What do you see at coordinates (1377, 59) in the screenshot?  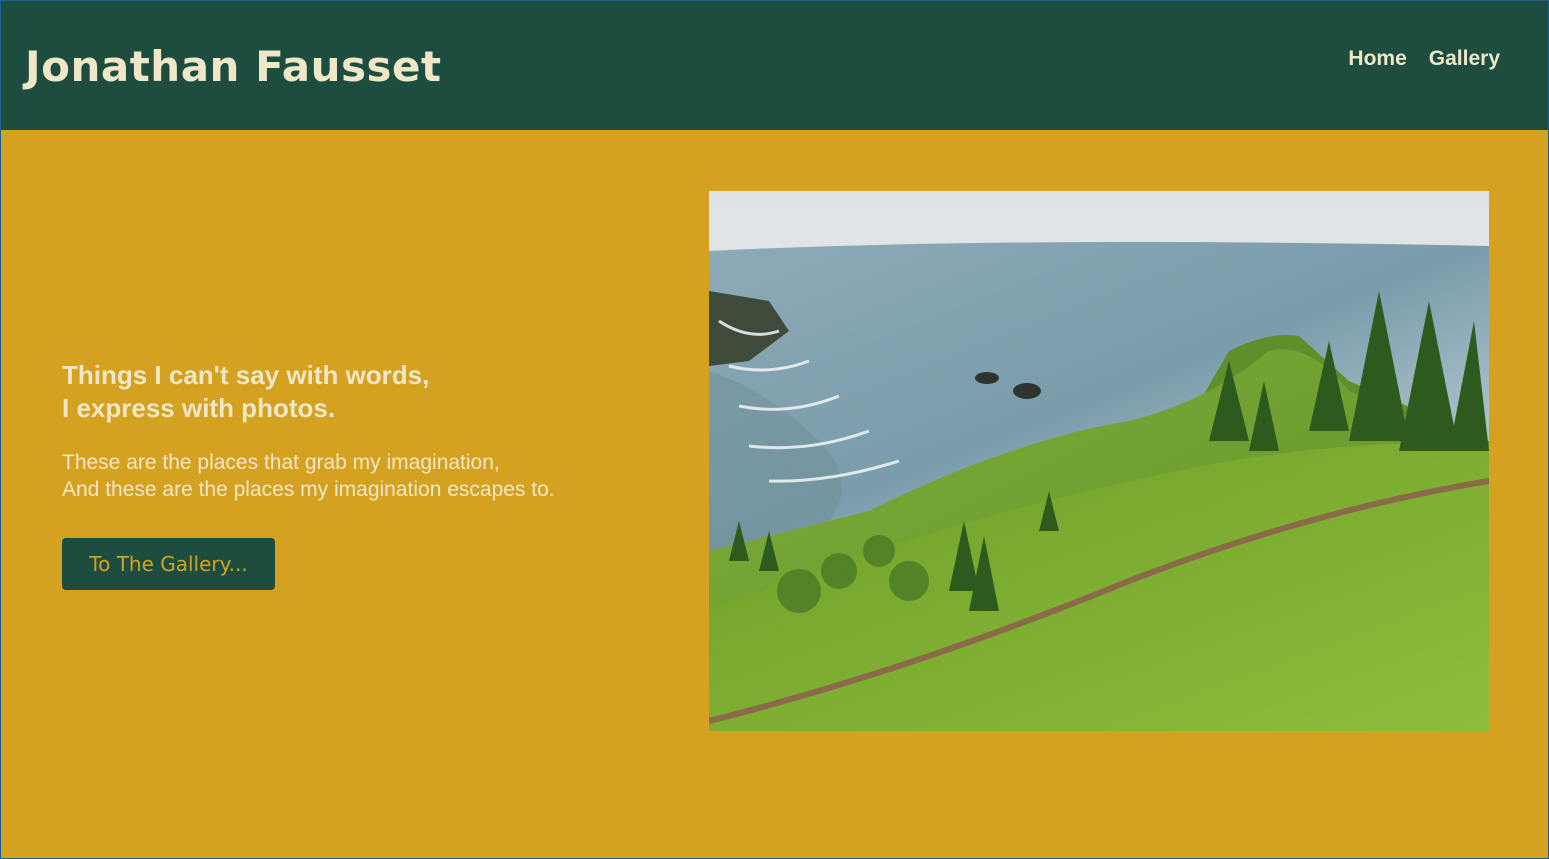 I see `nav-home-link: Home` at bounding box center [1377, 59].